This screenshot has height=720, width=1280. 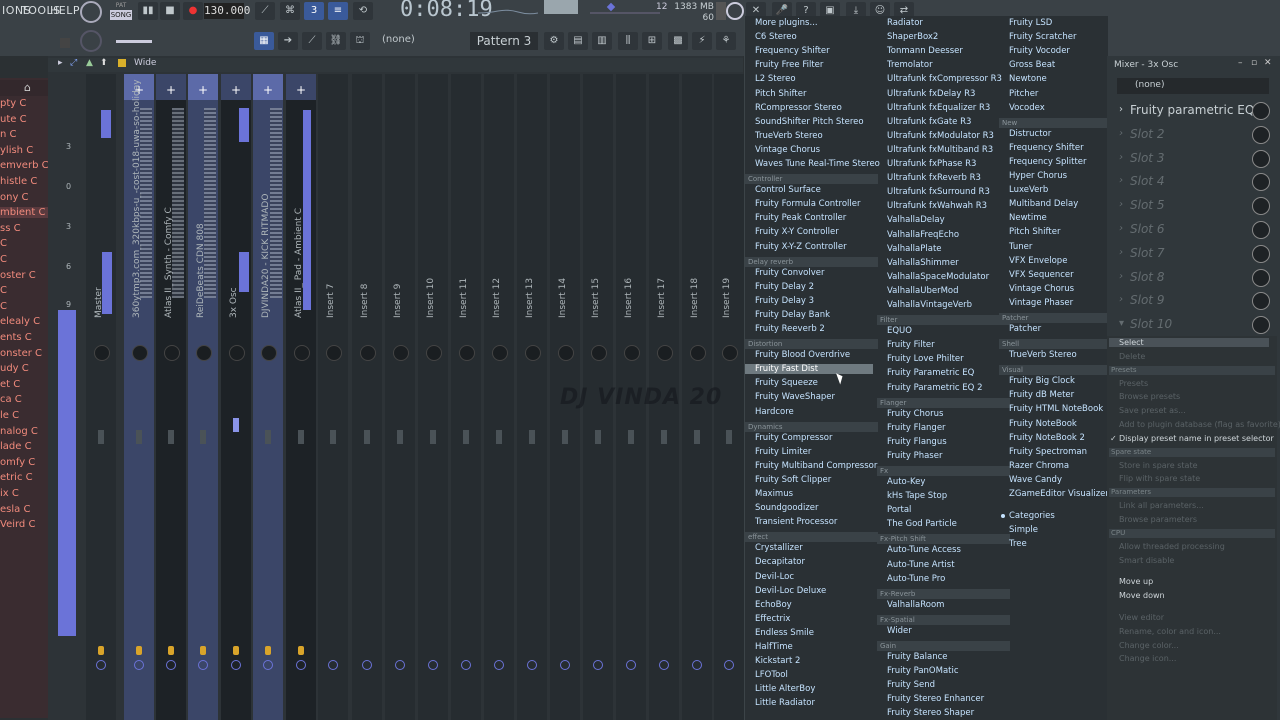 I want to click on plugin-menu-item: Fruity Balance, so click(x=917, y=657).